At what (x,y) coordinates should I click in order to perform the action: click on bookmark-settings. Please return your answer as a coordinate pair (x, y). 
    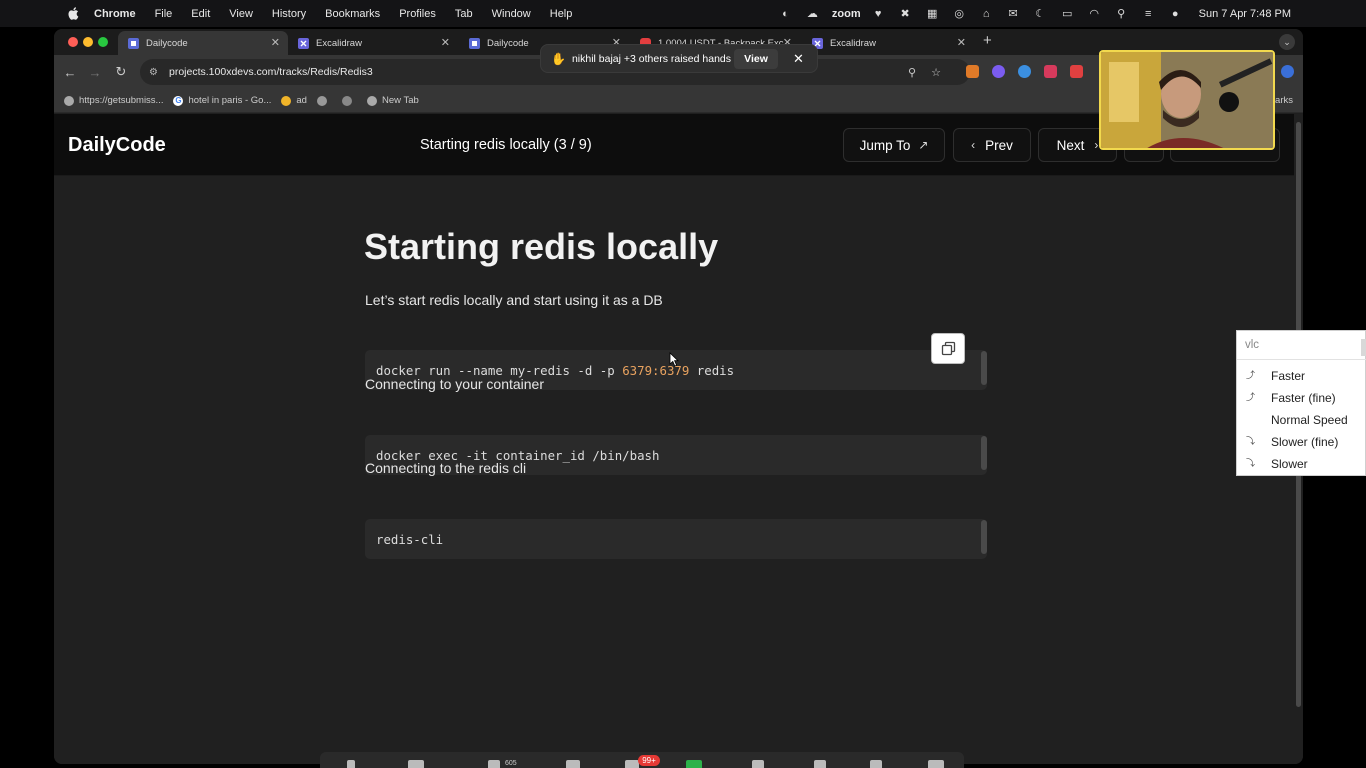
    Looking at the image, I should click on (349, 100).